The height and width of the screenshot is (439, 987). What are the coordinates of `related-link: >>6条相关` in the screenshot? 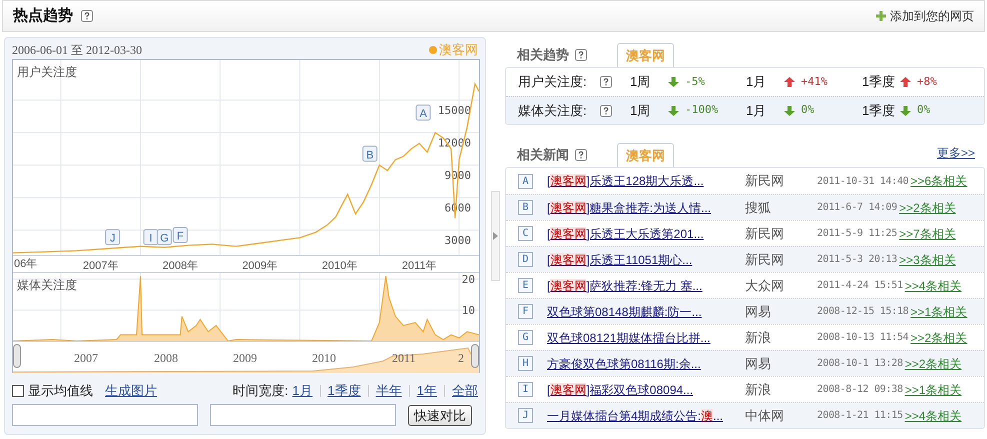 It's located at (939, 181).